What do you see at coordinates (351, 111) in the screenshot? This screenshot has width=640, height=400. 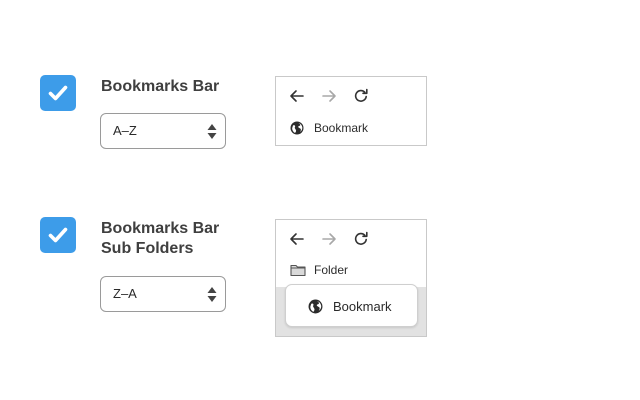 I see `bookmarks-bar-preview: Bookmark` at bounding box center [351, 111].